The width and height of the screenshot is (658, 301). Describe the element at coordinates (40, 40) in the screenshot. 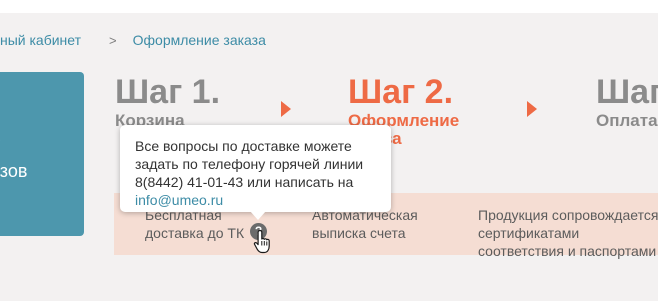

I see `breadcrumb-cabinet-link: ный кабинет` at that location.